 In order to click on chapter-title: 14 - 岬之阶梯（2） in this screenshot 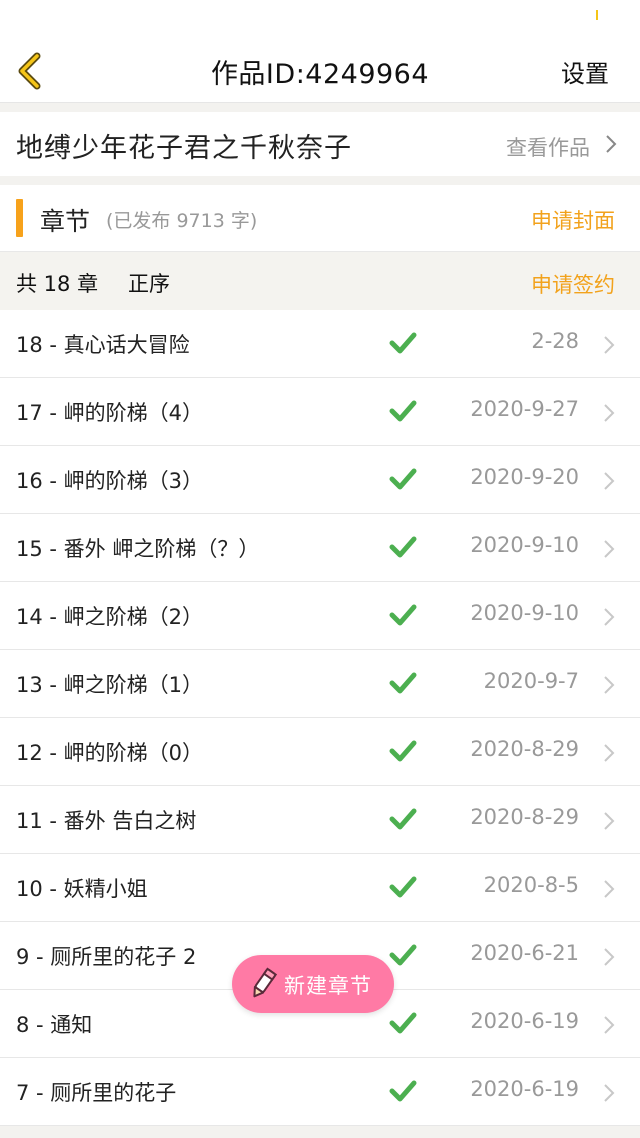, I will do `click(110, 617)`.